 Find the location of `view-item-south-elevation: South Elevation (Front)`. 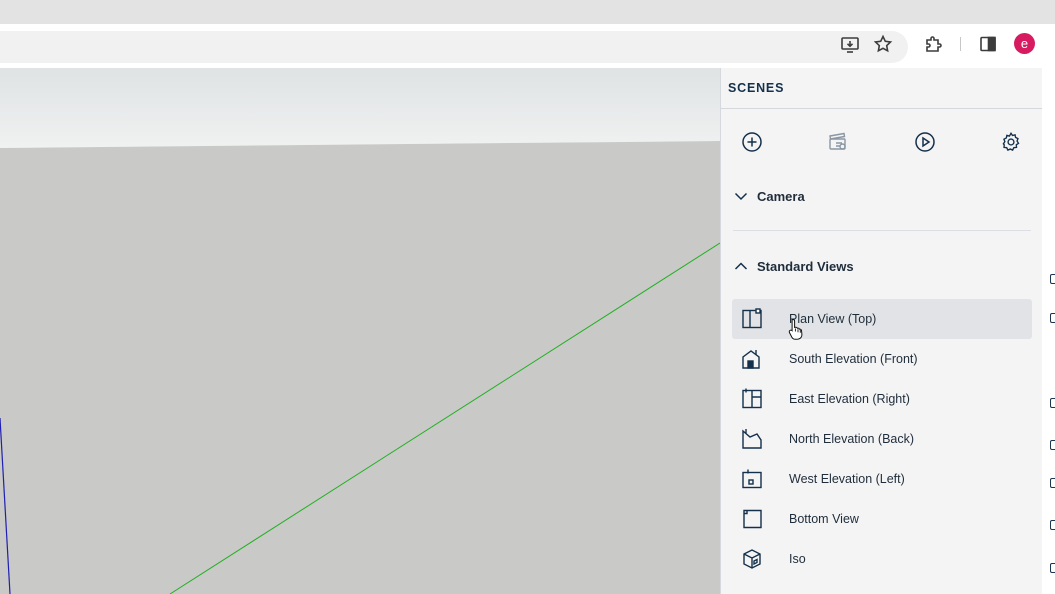

view-item-south-elevation: South Elevation (Front) is located at coordinates (882, 359).